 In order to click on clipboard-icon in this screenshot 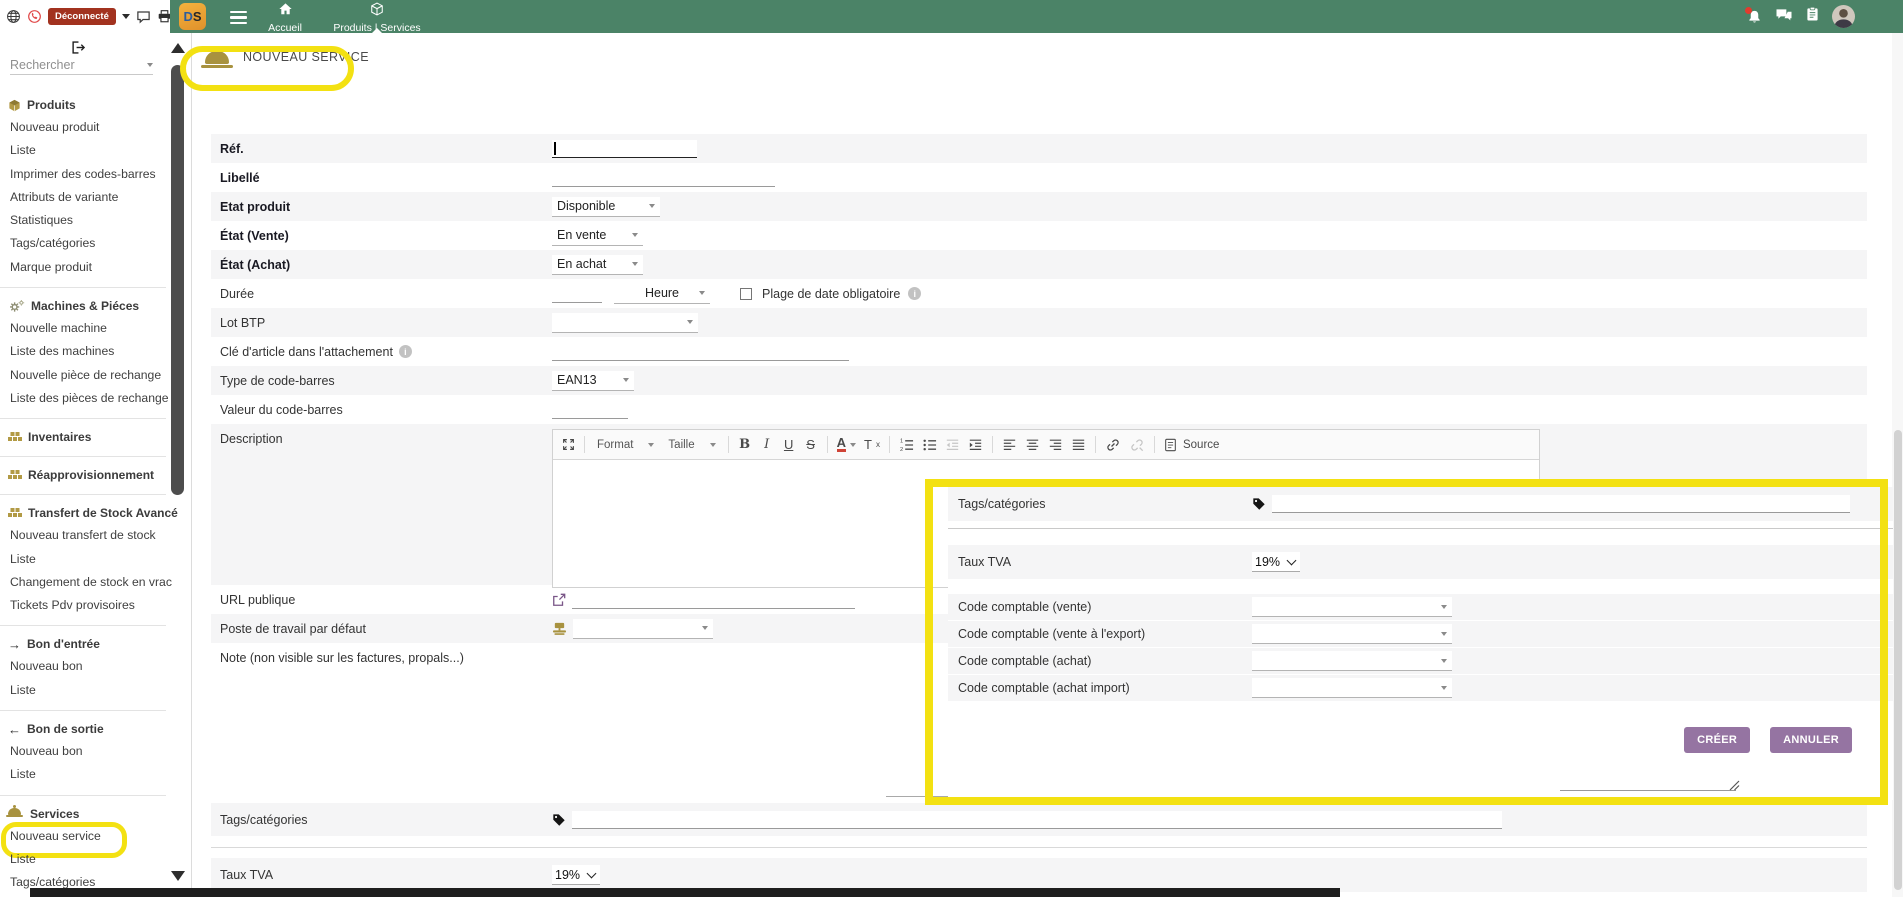, I will do `click(1812, 16)`.